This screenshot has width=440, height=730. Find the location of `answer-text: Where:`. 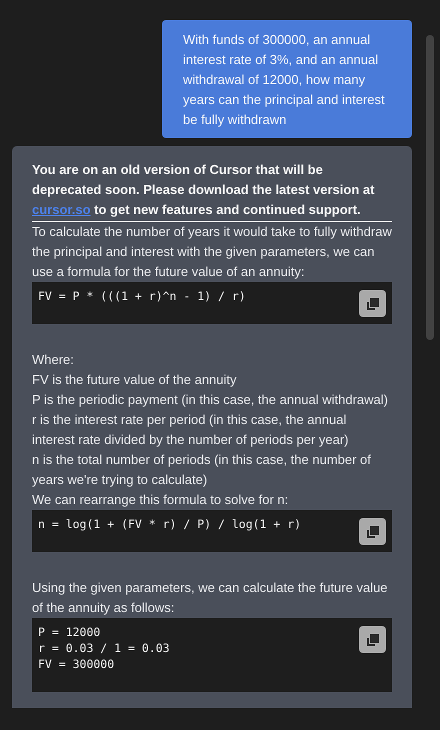

answer-text: Where: is located at coordinates (53, 360).